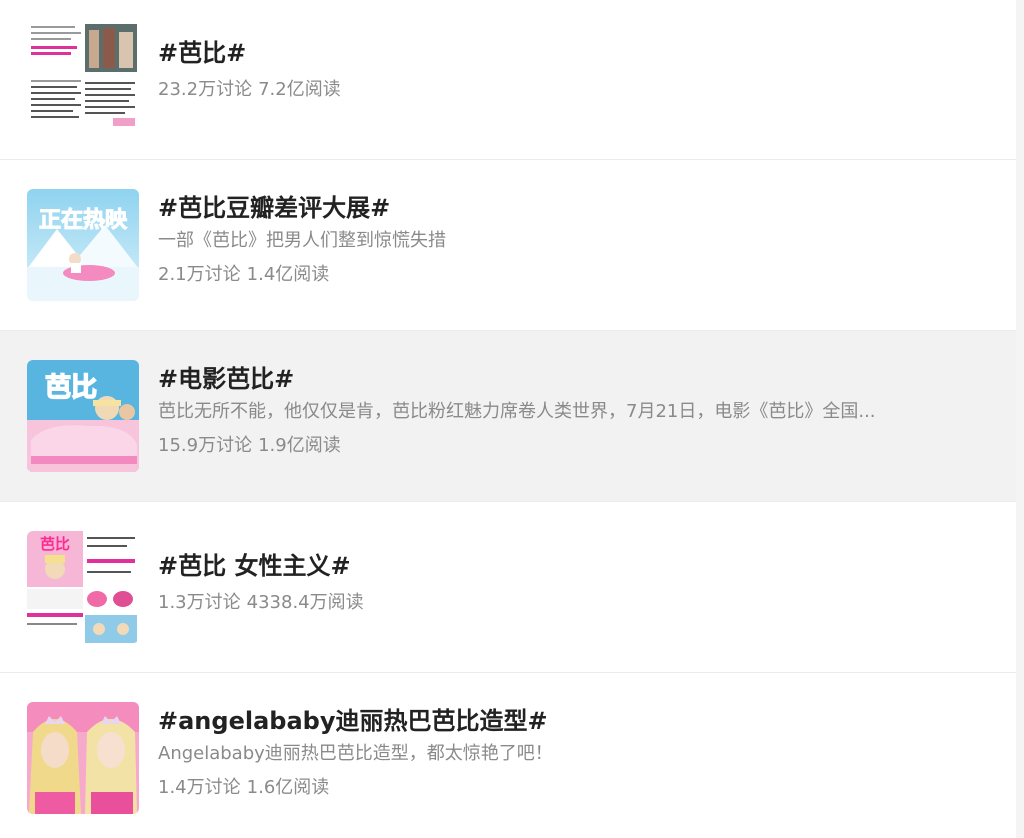 This screenshot has width=1024, height=838. I want to click on topic-stats: 2.1万讨论 1.4亿阅读, so click(557, 275).